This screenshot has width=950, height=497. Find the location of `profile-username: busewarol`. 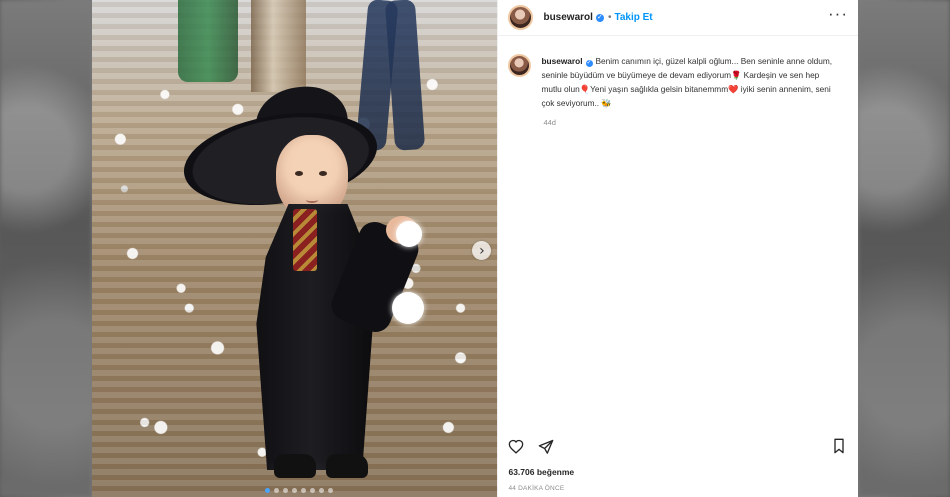

profile-username: busewarol is located at coordinates (567, 17).